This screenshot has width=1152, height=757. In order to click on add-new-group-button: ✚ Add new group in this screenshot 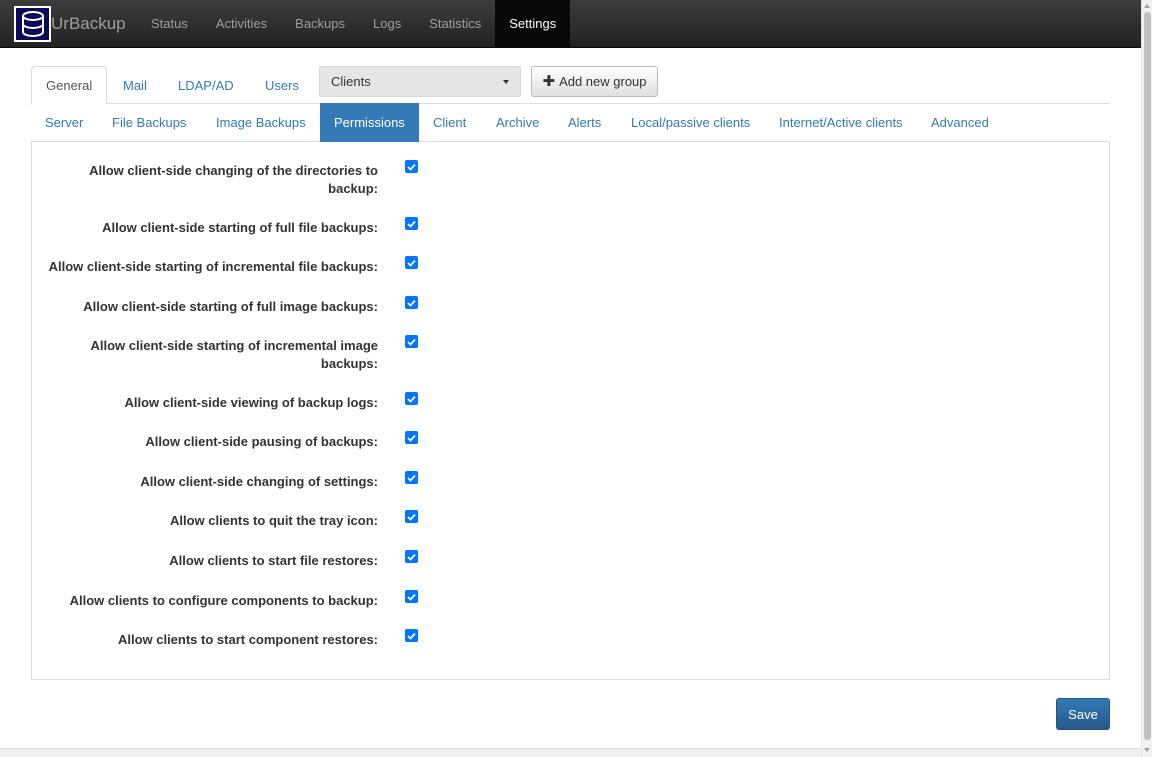, I will do `click(594, 81)`.